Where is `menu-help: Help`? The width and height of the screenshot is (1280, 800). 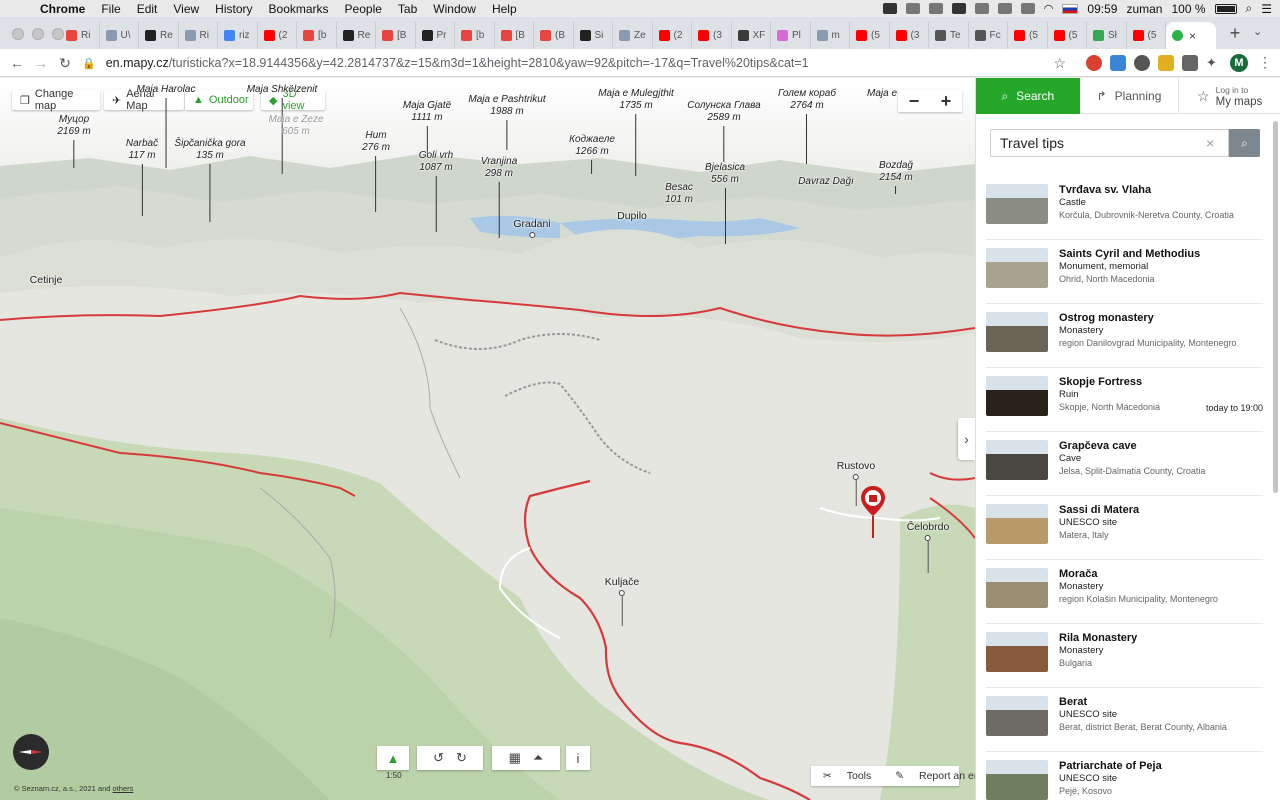 menu-help: Help is located at coordinates (504, 9).